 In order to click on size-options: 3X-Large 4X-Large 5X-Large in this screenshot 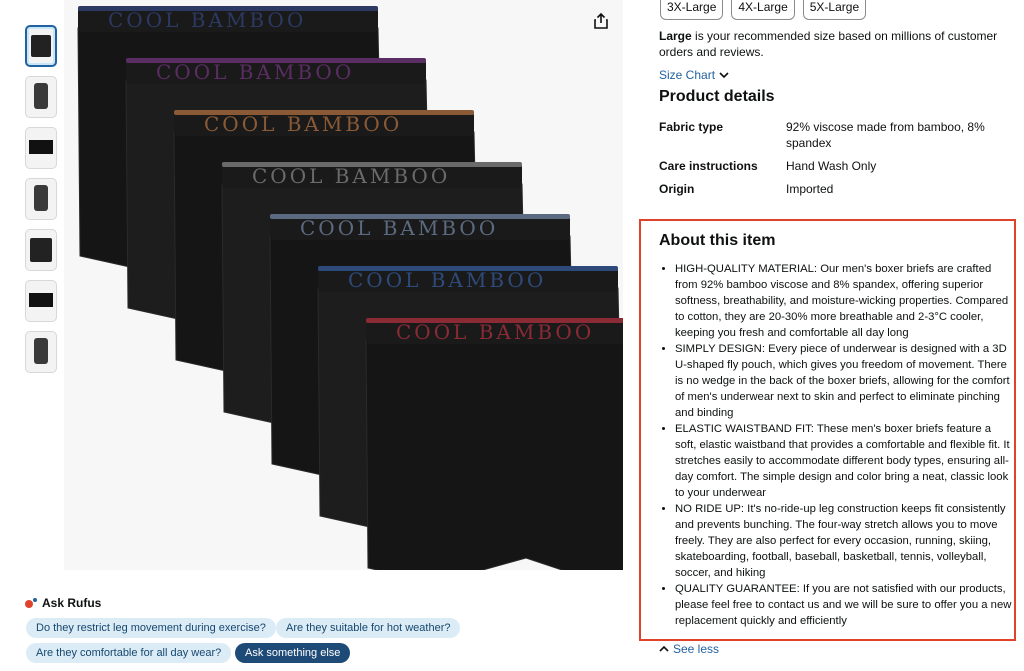, I will do `click(763, 10)`.